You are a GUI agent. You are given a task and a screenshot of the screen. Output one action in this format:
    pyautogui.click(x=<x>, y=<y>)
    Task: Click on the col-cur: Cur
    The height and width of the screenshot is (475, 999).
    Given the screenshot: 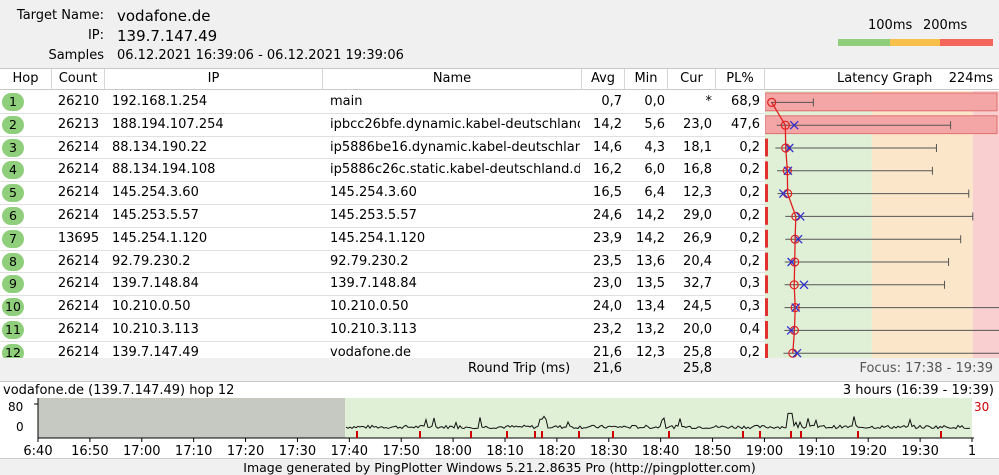 What is the action you would take?
    pyautogui.click(x=692, y=79)
    